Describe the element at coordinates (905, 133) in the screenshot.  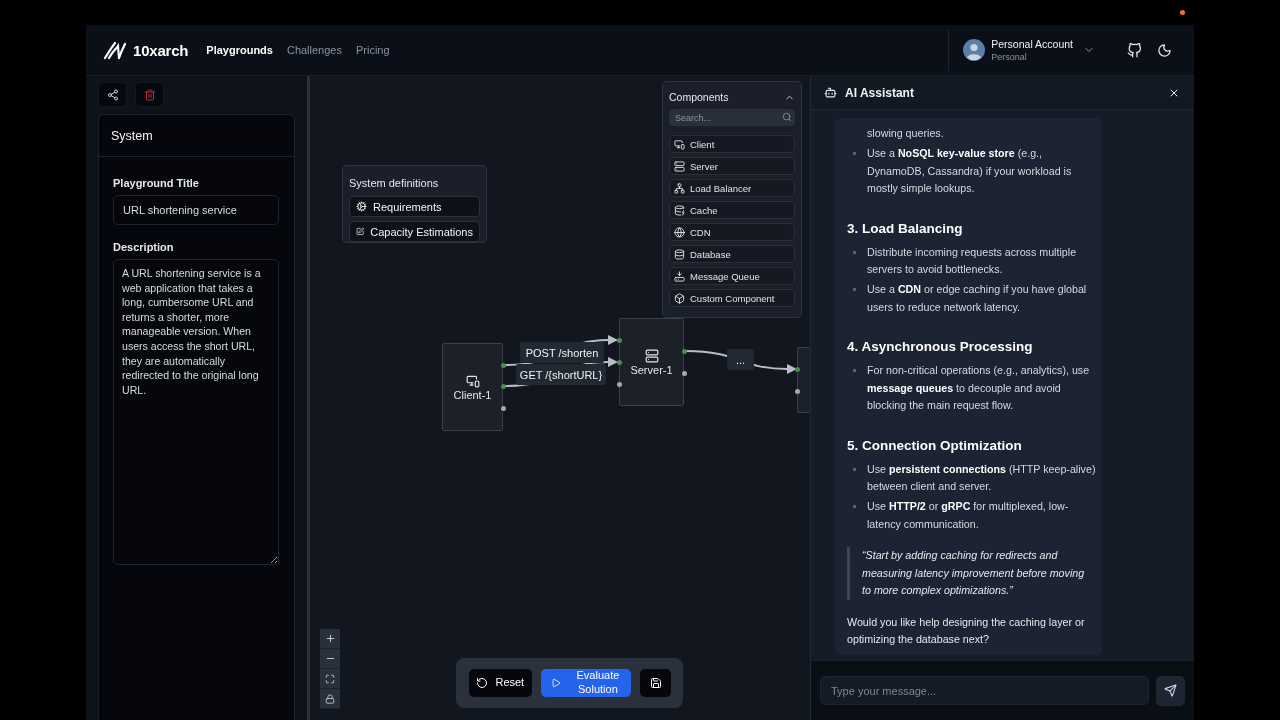
I see `message-text: slowing queries.` at that location.